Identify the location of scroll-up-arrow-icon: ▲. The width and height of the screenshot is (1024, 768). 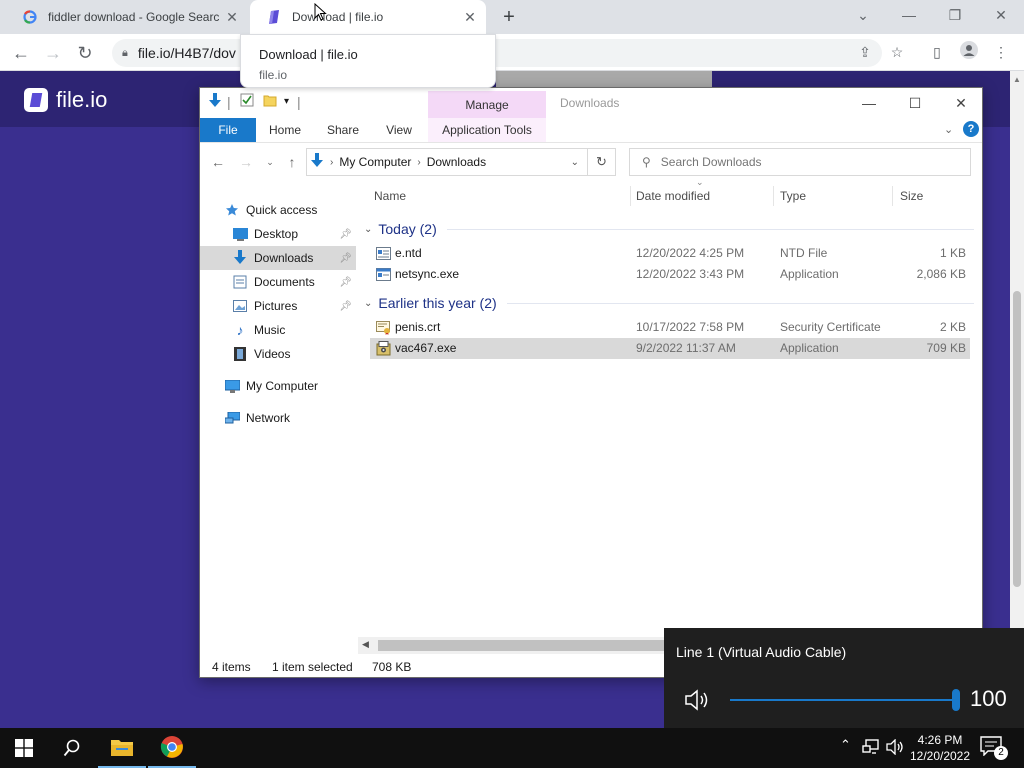
(1017, 79).